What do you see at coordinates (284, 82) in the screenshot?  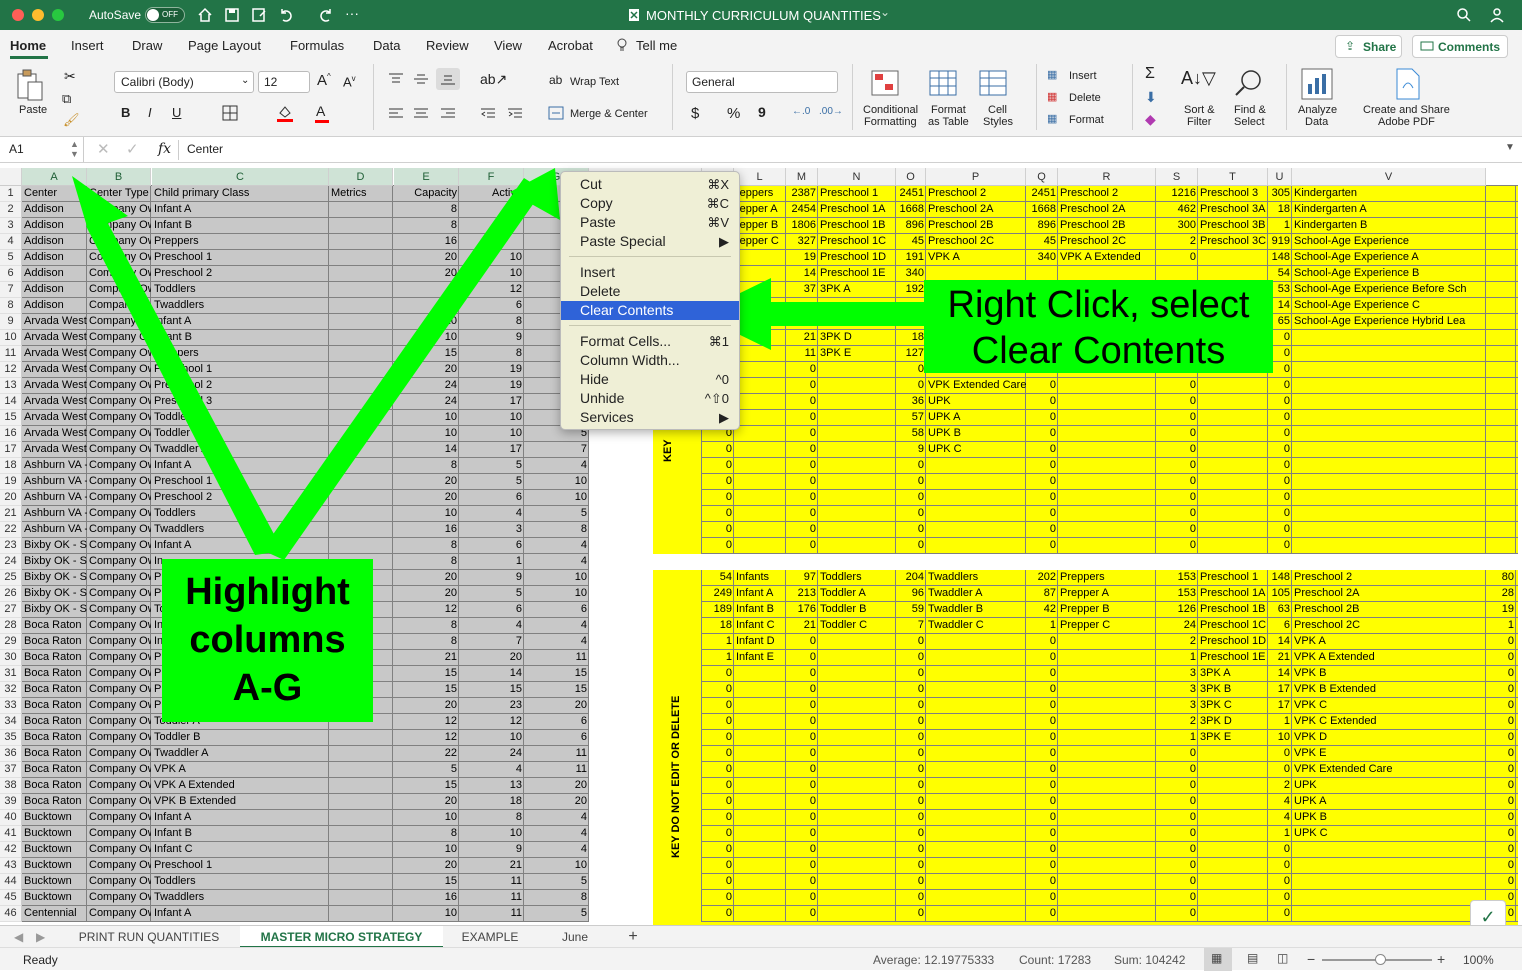 I see `font-size-select: 12` at bounding box center [284, 82].